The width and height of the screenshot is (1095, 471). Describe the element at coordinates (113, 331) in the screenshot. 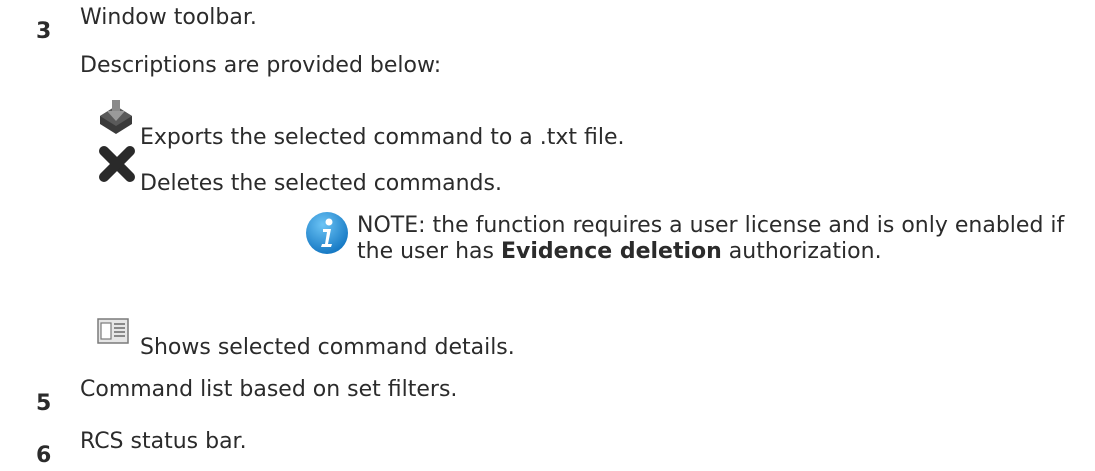

I see `details-icon` at that location.